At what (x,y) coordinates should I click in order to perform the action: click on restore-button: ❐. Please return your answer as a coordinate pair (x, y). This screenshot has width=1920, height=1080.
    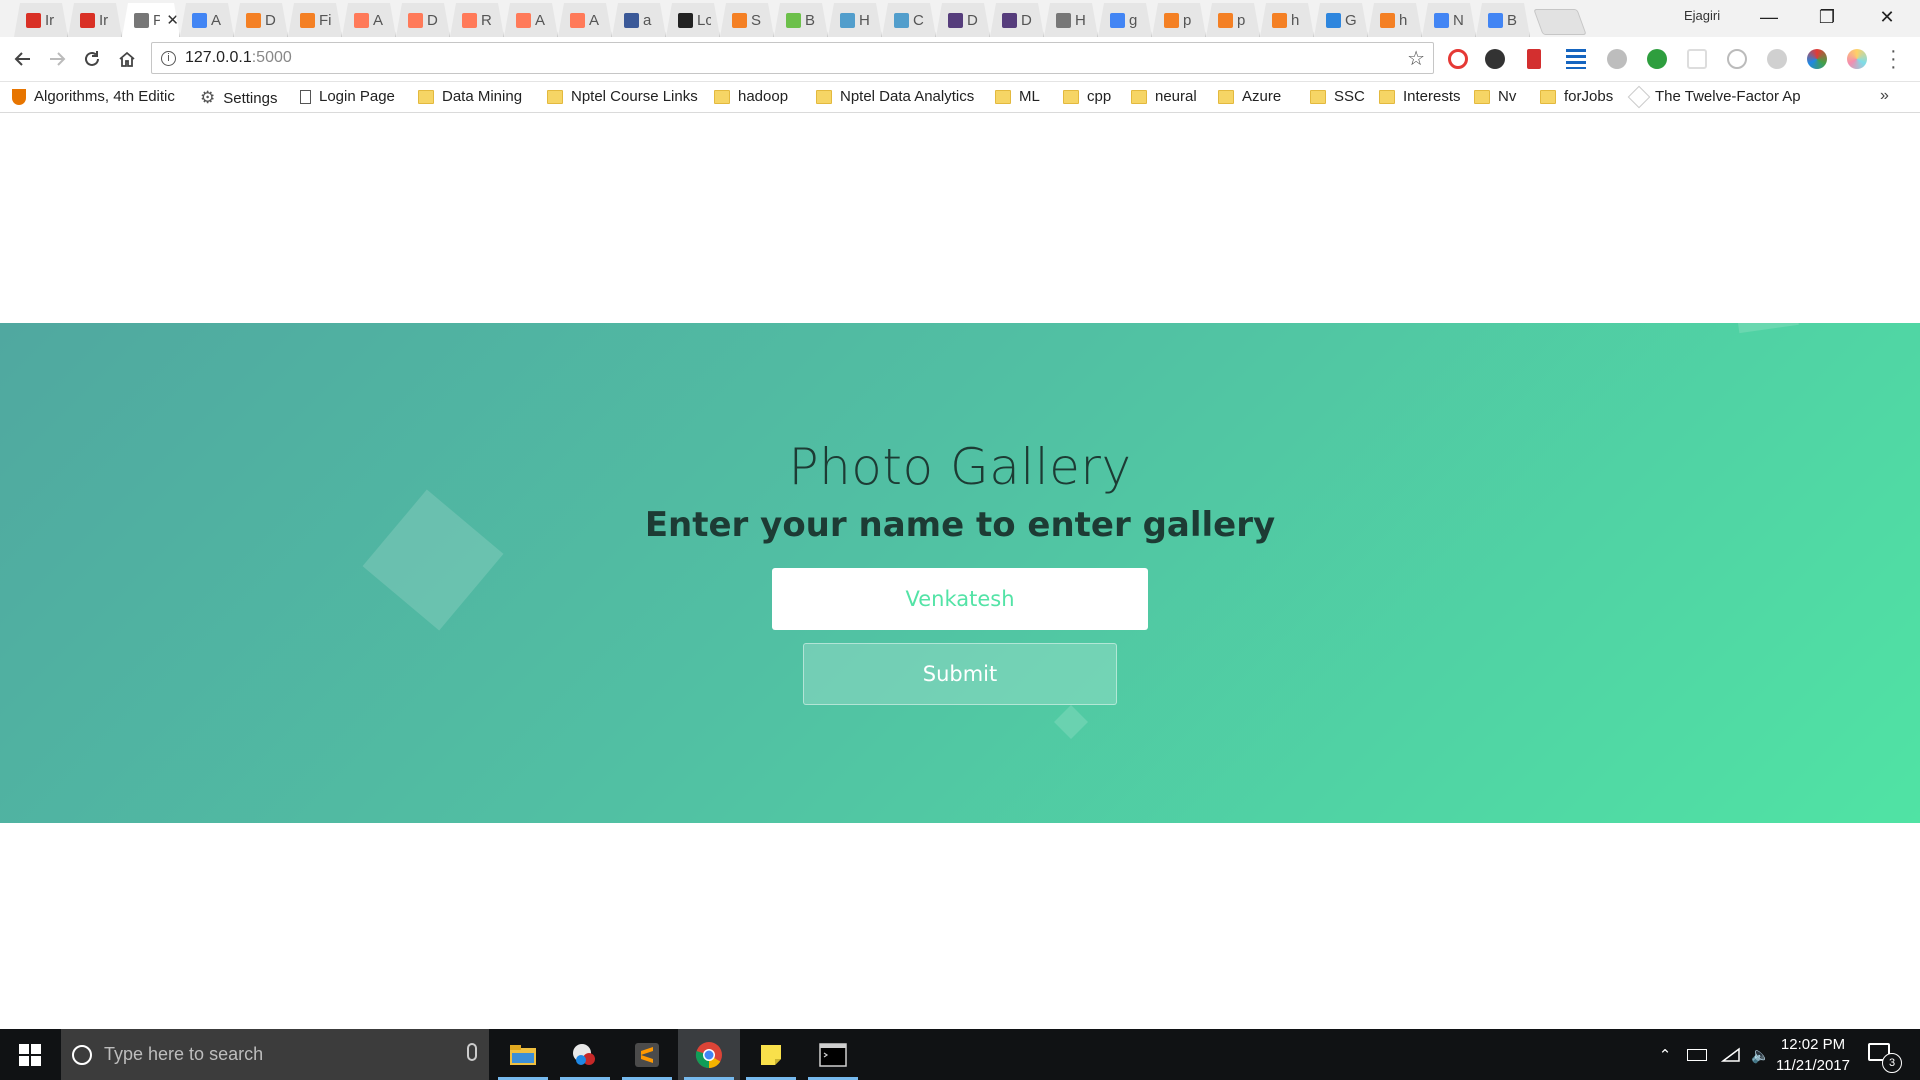
    Looking at the image, I should click on (1827, 17).